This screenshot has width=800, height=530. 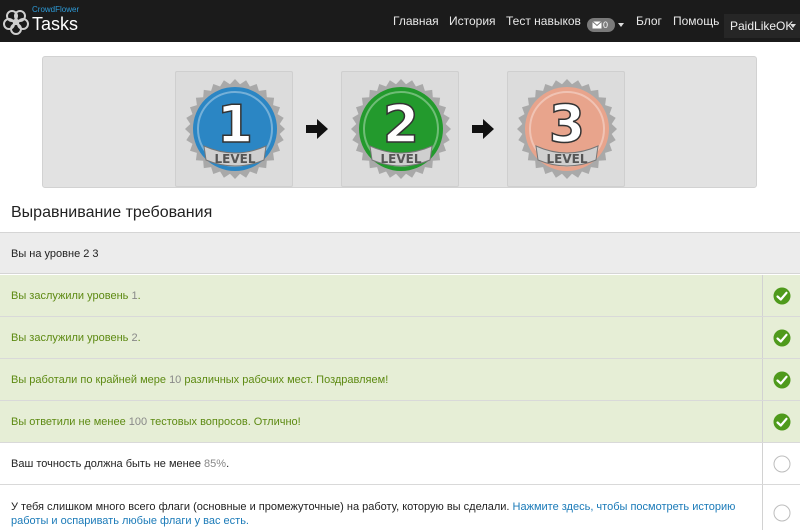 What do you see at coordinates (696, 21) in the screenshot?
I see `nav-help: Помощь` at bounding box center [696, 21].